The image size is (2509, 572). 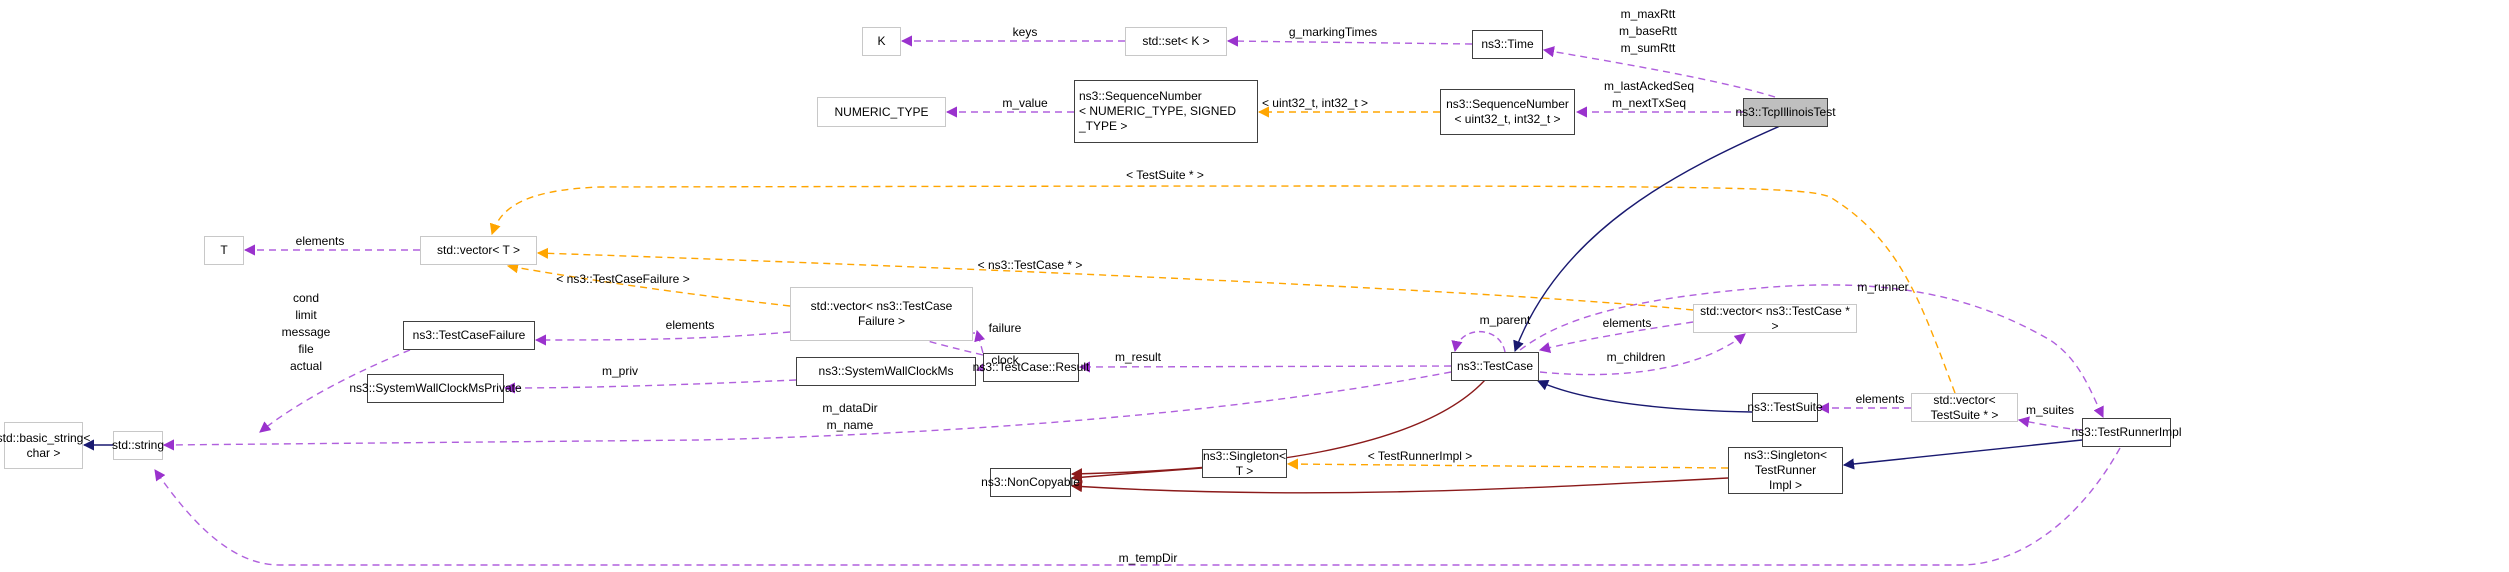 What do you see at coordinates (886, 371) in the screenshot?
I see `node-systemwallclockms: ns3::SystemWallClockMs` at bounding box center [886, 371].